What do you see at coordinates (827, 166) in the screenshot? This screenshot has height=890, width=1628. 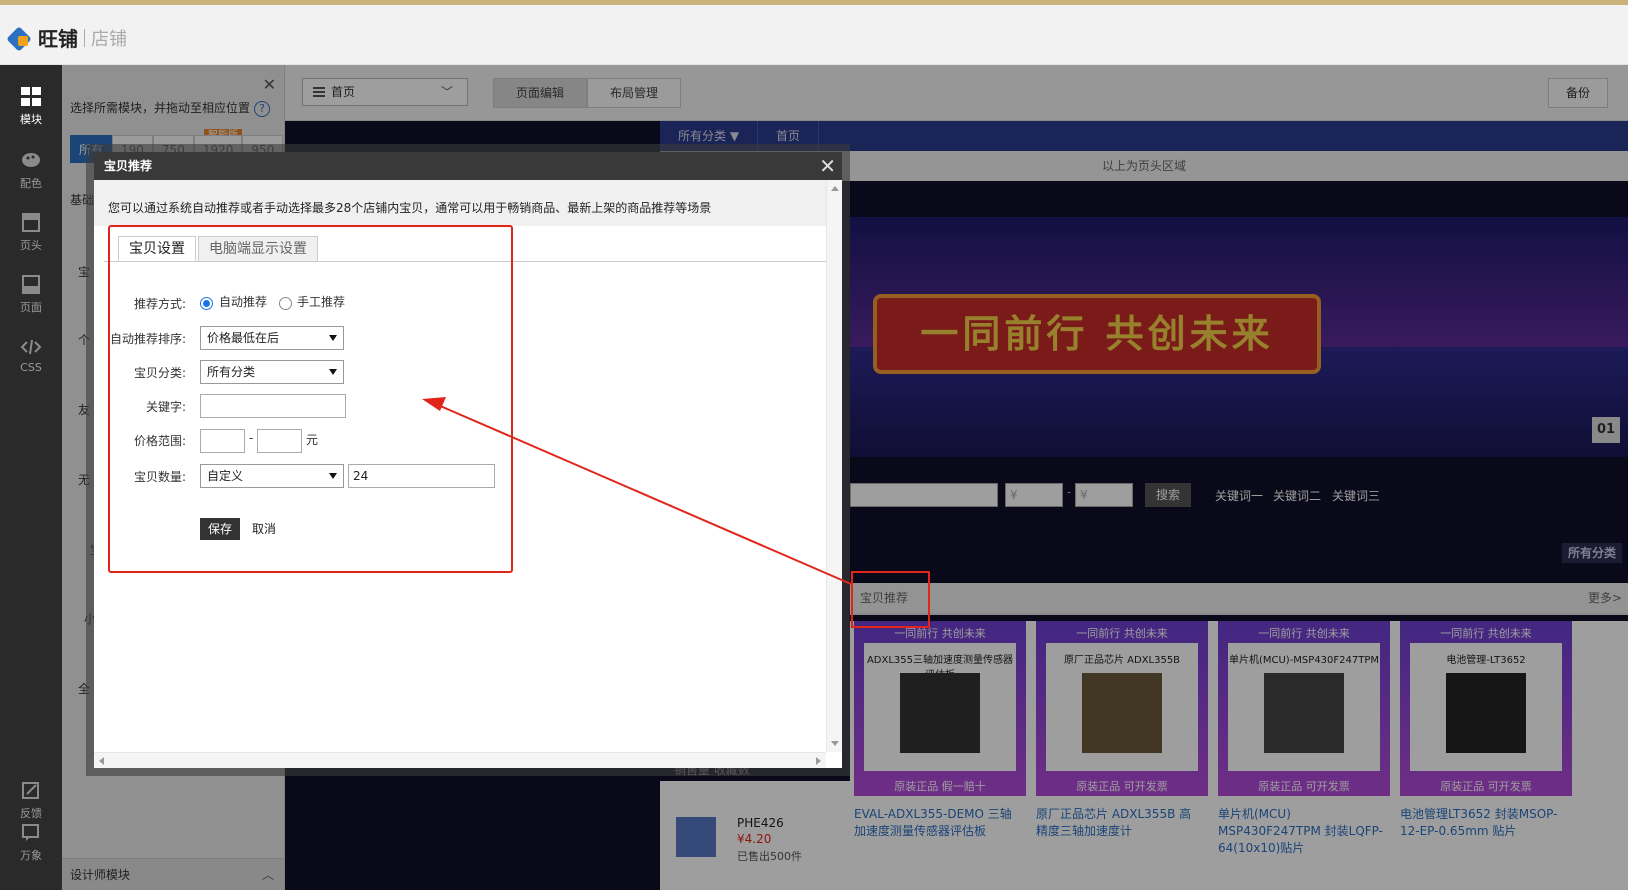 I see `close-icon: ✕` at bounding box center [827, 166].